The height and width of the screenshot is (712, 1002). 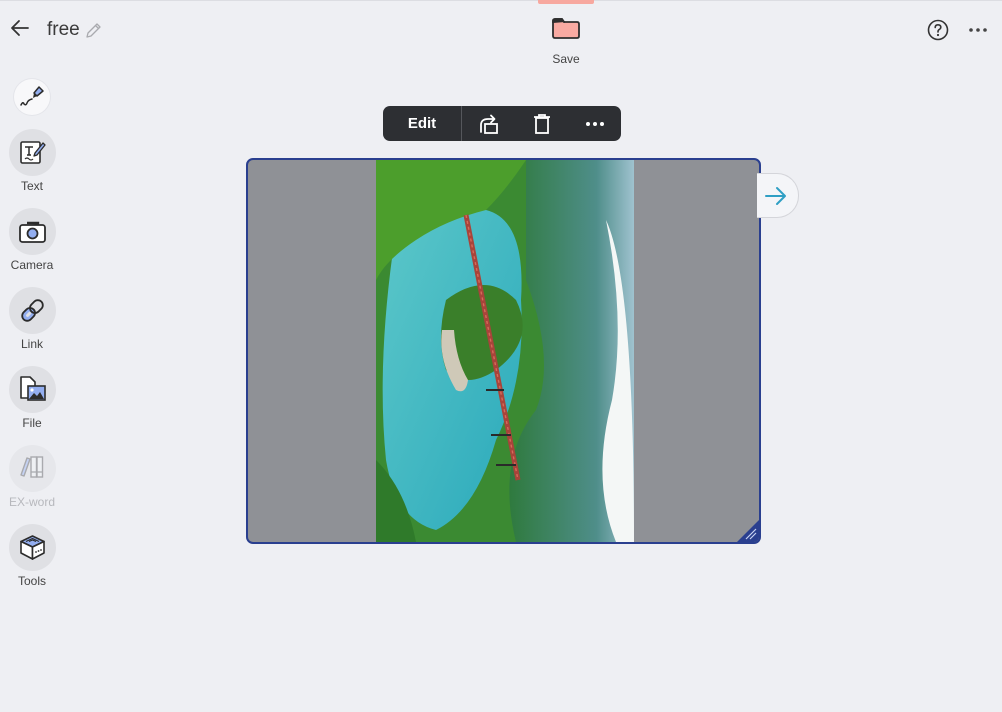 I want to click on pen-icon, so click(x=32, y=96).